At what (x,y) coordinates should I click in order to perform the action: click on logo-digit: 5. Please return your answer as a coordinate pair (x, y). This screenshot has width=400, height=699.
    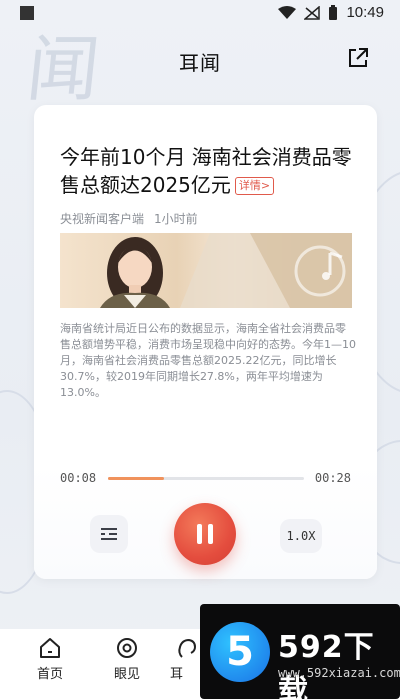
    Looking at the image, I should click on (240, 652).